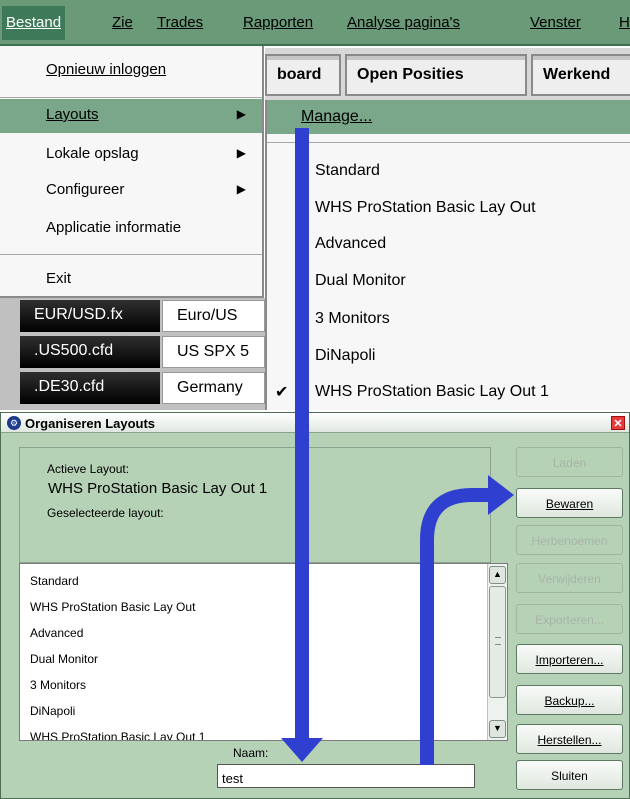 The image size is (630, 799). Describe the element at coordinates (158, 488) in the screenshot. I see `actieve-layout-value: WHS ProStation Basic Lay Out 1` at that location.